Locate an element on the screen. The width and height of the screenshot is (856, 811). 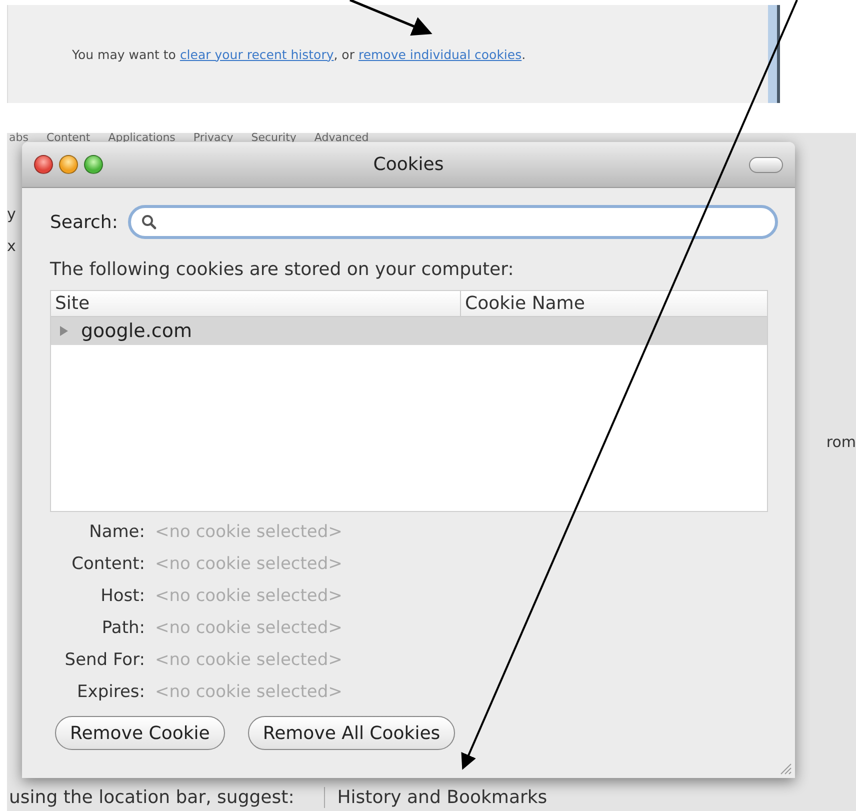
search-icon is located at coordinates (148, 222).